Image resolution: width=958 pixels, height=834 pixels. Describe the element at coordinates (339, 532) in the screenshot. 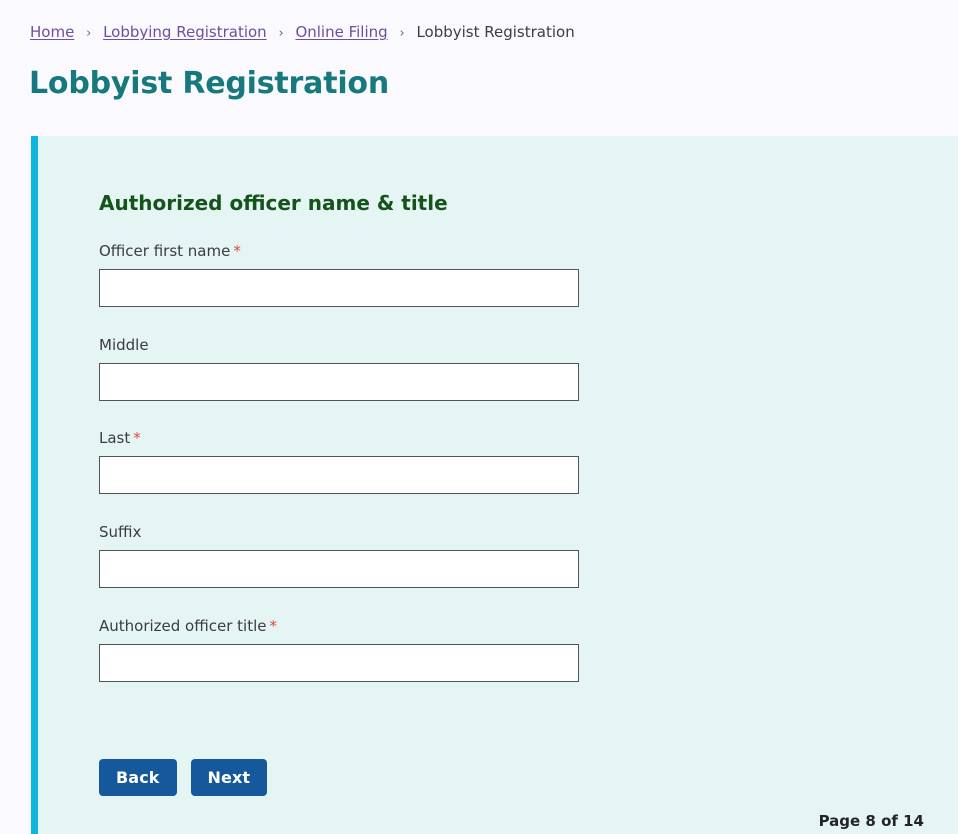

I see `label-suffix: Suffix` at that location.